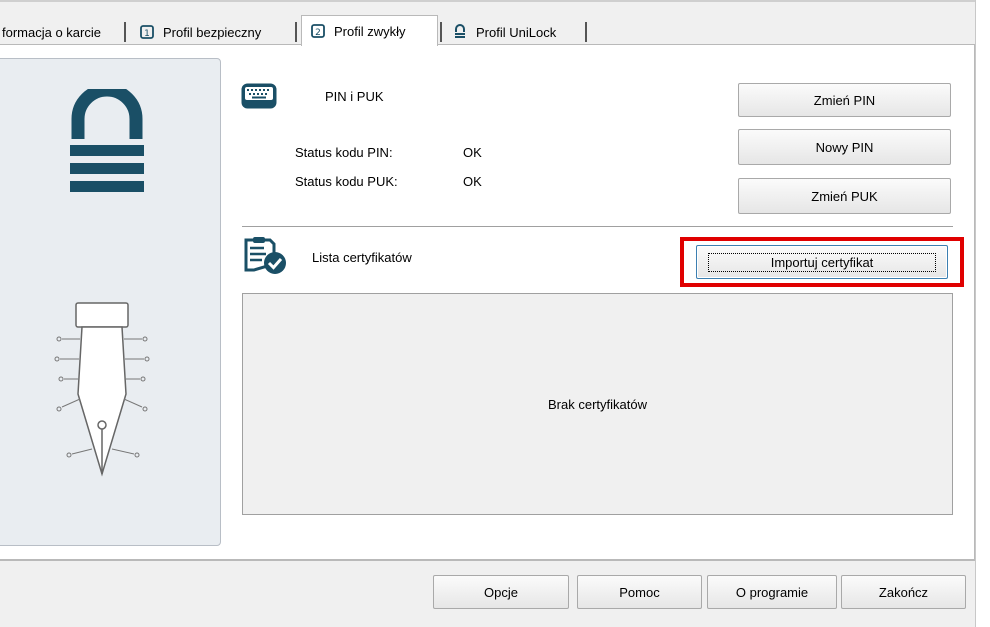 This screenshot has height=627, width=990. What do you see at coordinates (102, 389) in the screenshot?
I see `pen-nib-icon` at bounding box center [102, 389].